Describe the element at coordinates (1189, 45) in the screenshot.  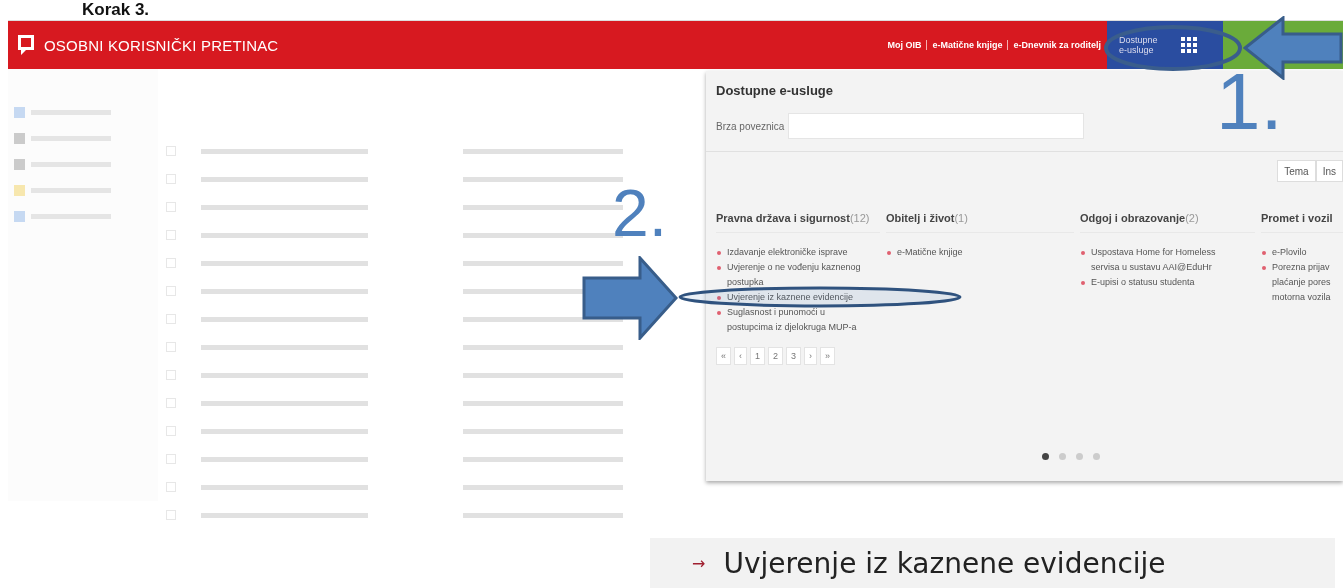
I see `grid-icon` at that location.